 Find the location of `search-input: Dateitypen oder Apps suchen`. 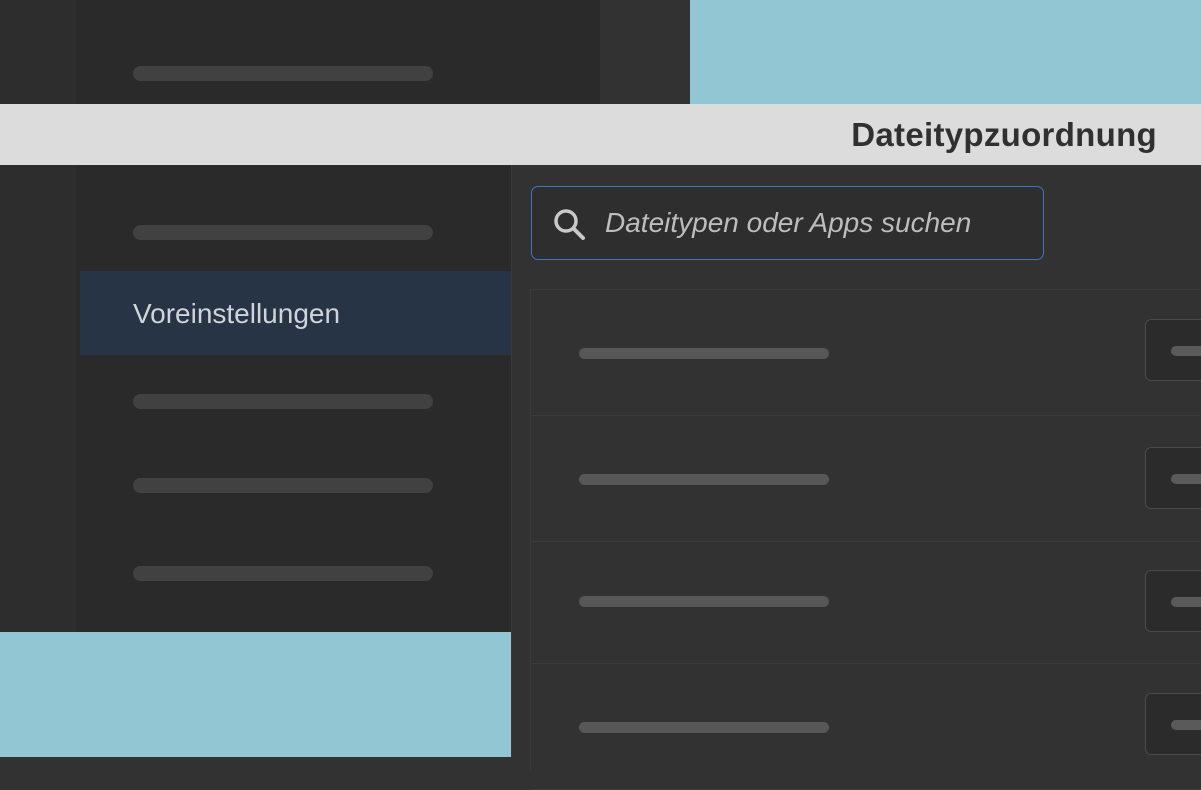

search-input: Dateitypen oder Apps suchen is located at coordinates (787, 223).